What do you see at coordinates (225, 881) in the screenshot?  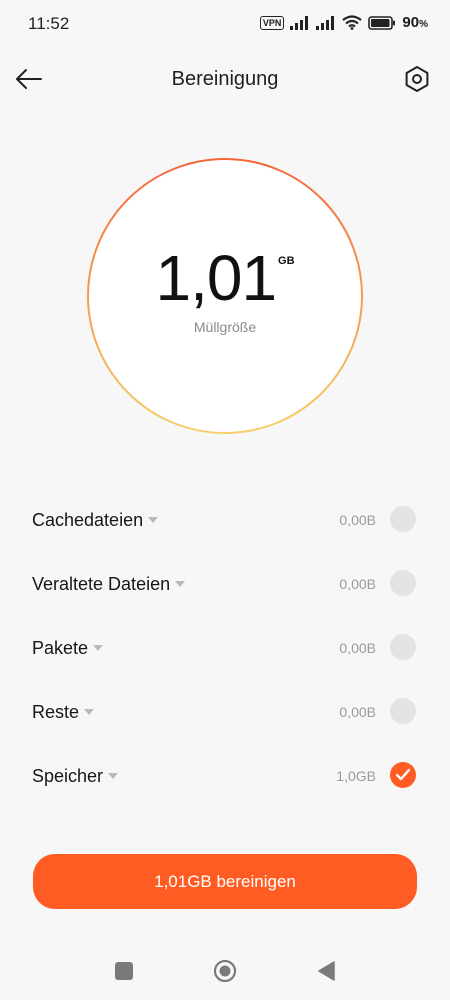 I see `clean-button: 1,01GB bereinigen` at bounding box center [225, 881].